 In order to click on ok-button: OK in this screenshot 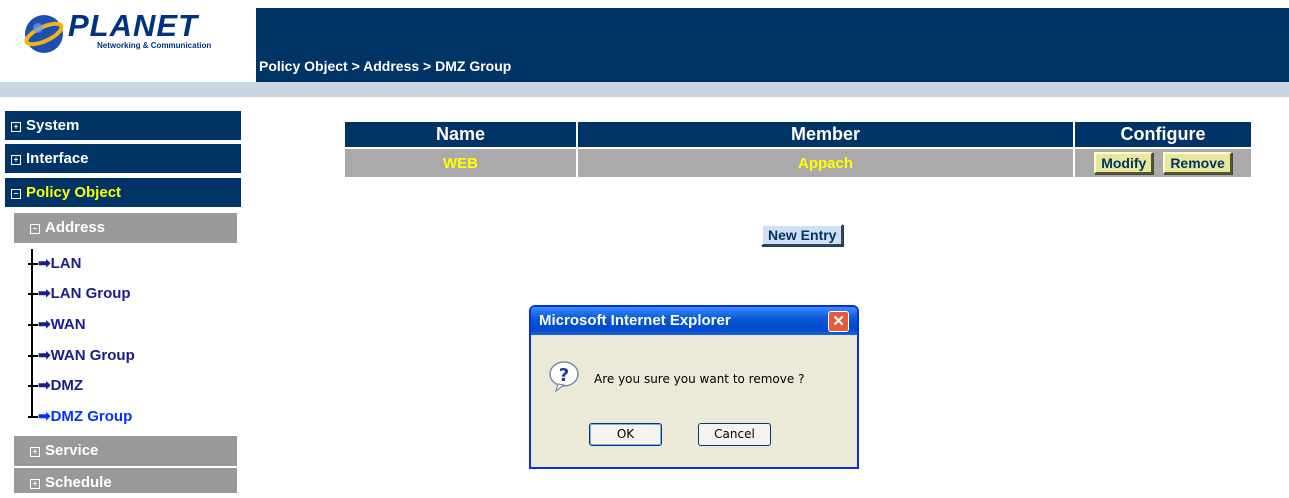, I will do `click(625, 434)`.